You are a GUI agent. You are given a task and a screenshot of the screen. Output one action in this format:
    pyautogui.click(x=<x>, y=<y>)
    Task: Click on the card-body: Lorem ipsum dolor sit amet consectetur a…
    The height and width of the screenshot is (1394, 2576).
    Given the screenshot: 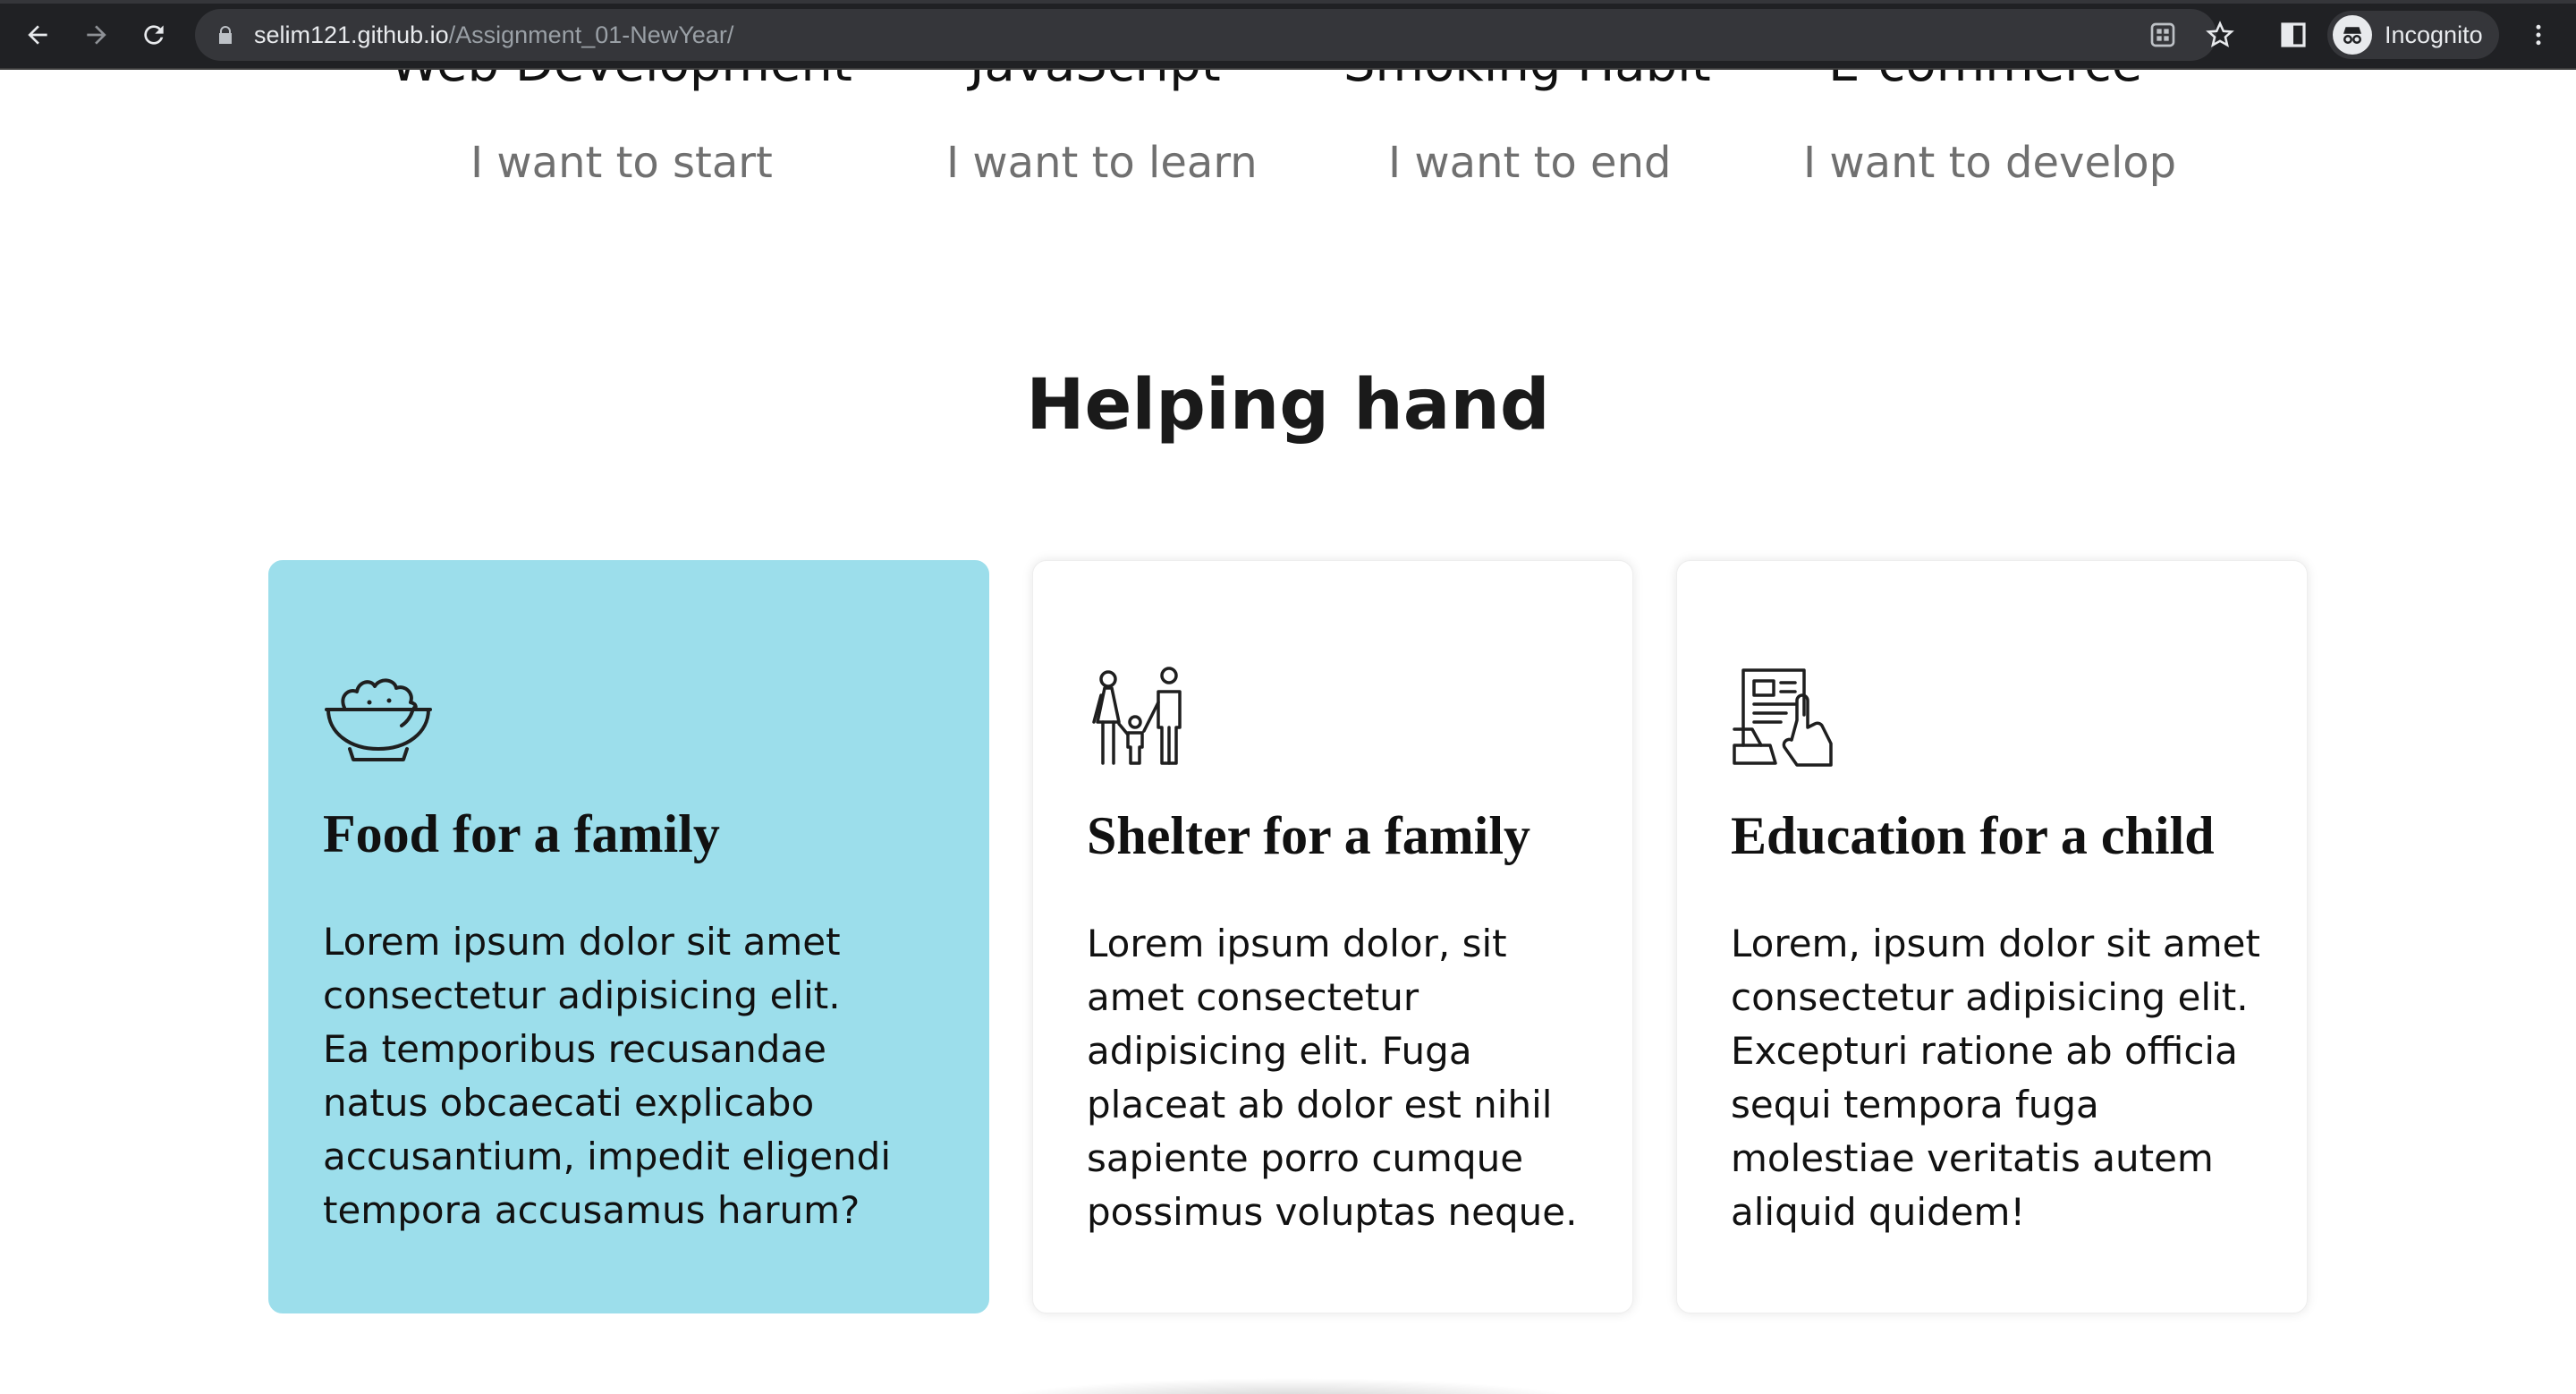 What is the action you would take?
    pyautogui.click(x=607, y=1076)
    